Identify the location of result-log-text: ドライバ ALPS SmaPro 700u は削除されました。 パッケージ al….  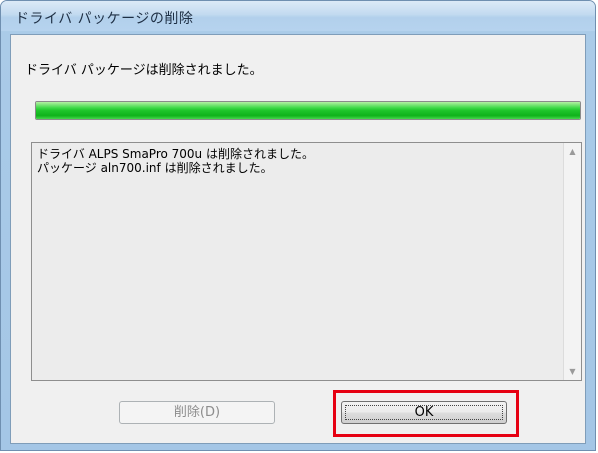
(297, 161).